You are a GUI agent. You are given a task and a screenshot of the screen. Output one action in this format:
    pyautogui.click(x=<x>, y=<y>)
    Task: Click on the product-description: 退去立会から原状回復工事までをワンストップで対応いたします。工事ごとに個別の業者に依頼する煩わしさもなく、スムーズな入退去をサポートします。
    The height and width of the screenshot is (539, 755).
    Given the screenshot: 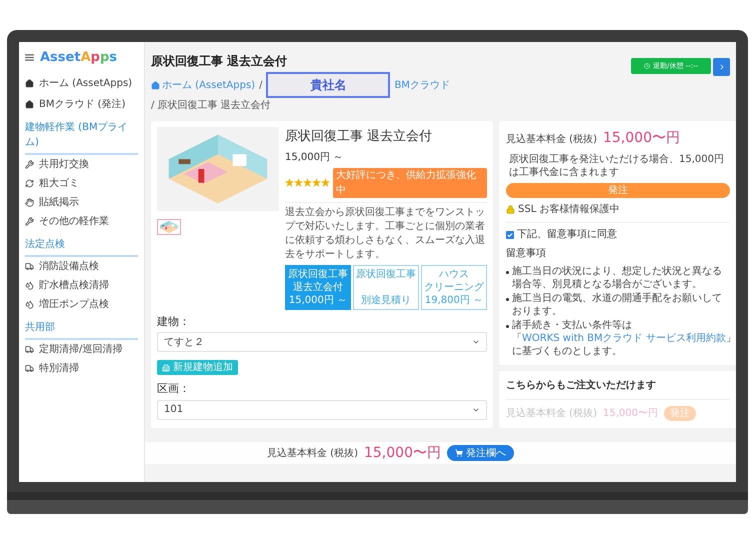 What is the action you would take?
    pyautogui.click(x=385, y=234)
    